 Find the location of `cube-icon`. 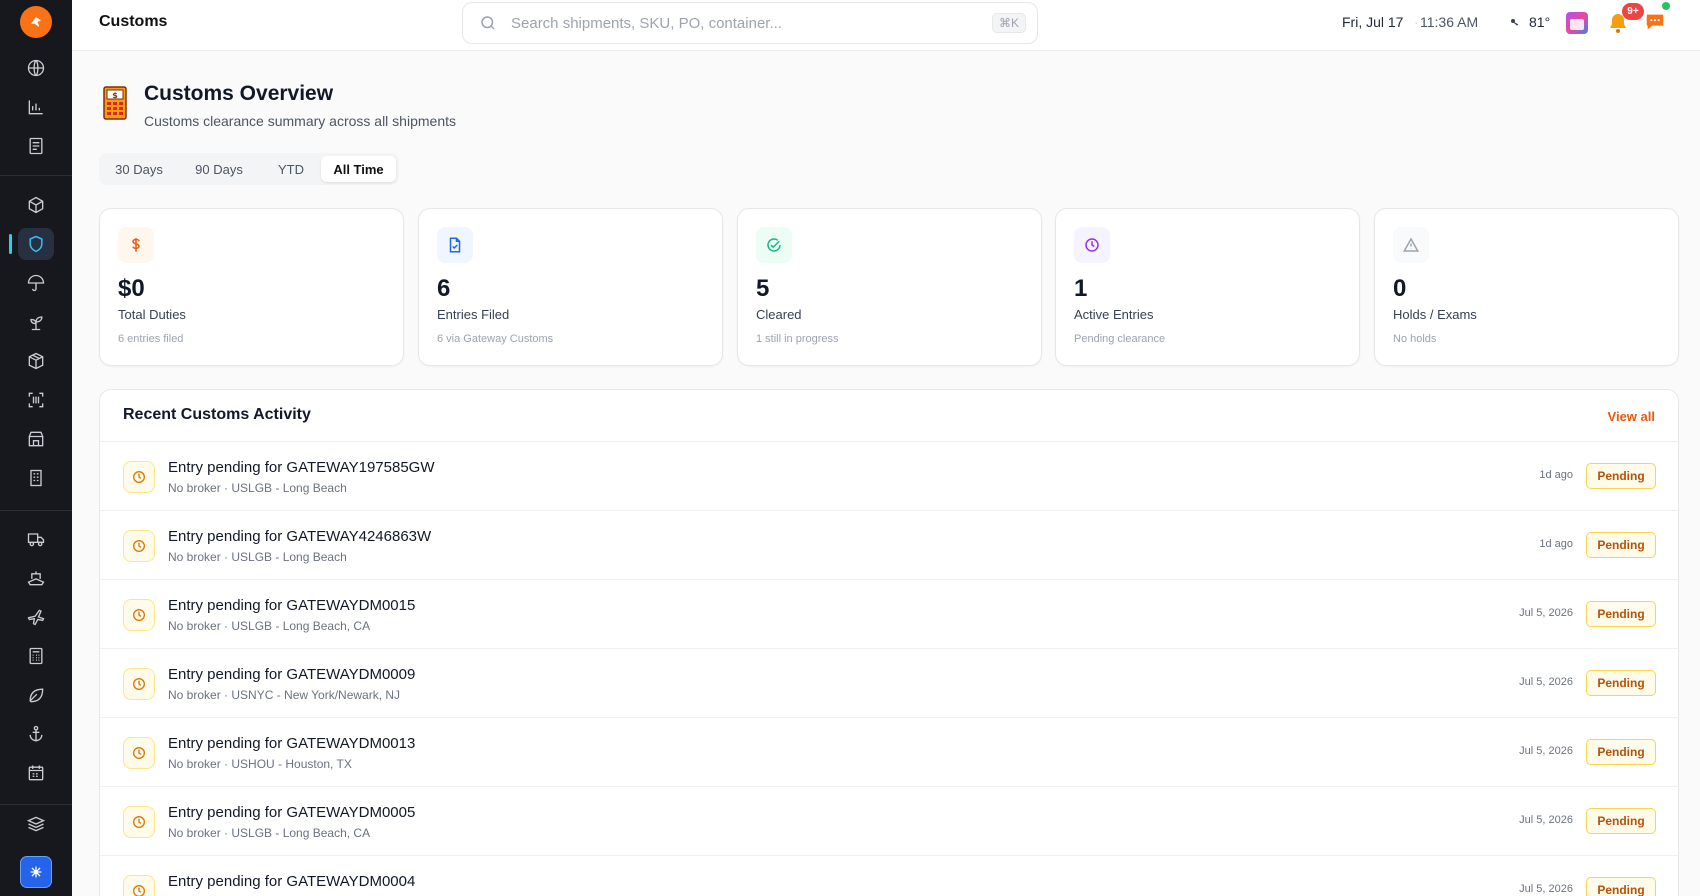

cube-icon is located at coordinates (36, 205).